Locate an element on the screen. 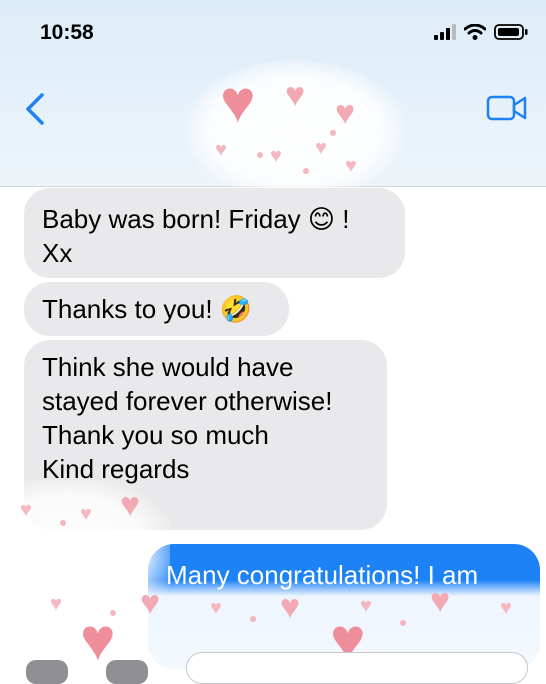 This screenshot has width=546, height=684. message-bubble-incoming: Thanks to you! 🤣 is located at coordinates (156, 309).